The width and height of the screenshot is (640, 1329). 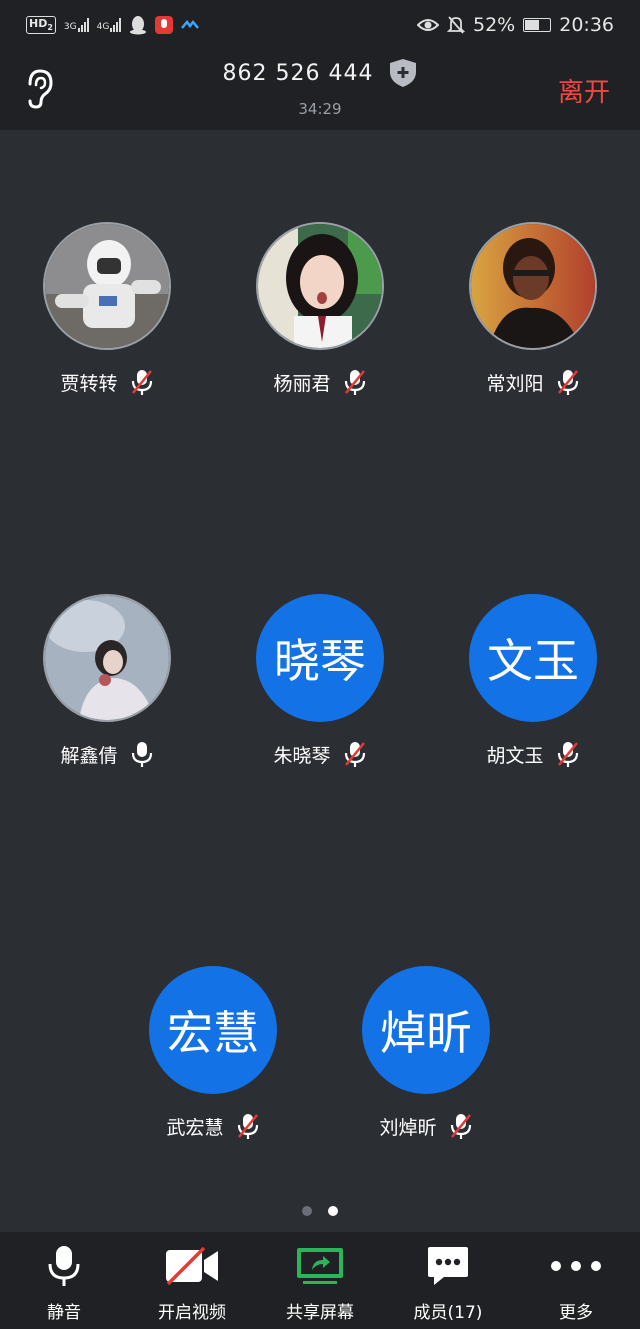 What do you see at coordinates (448, 1313) in the screenshot?
I see `members-label: 成员(17)` at bounding box center [448, 1313].